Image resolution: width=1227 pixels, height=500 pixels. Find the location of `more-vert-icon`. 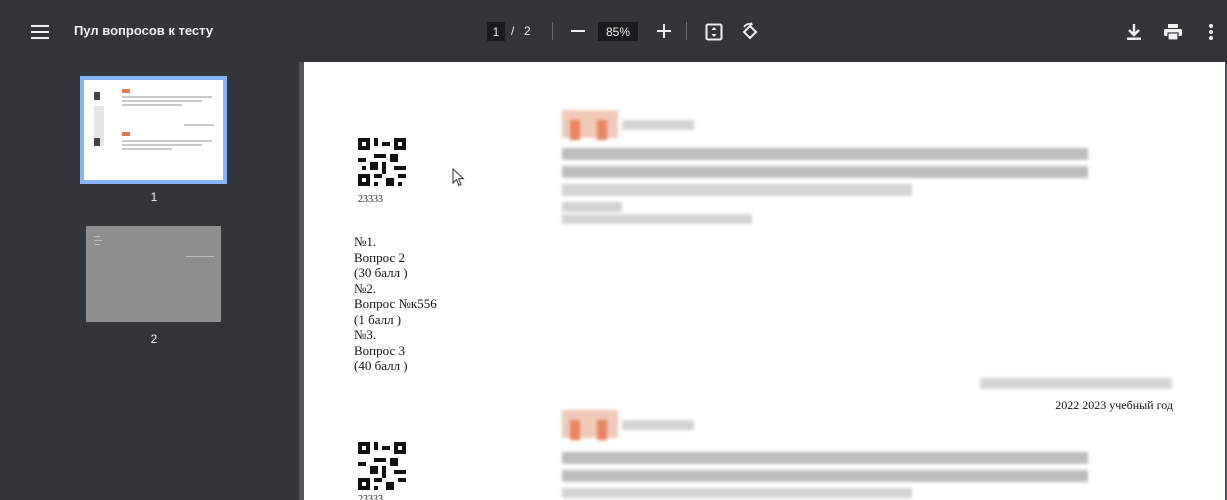

more-vert-icon is located at coordinates (1211, 32).